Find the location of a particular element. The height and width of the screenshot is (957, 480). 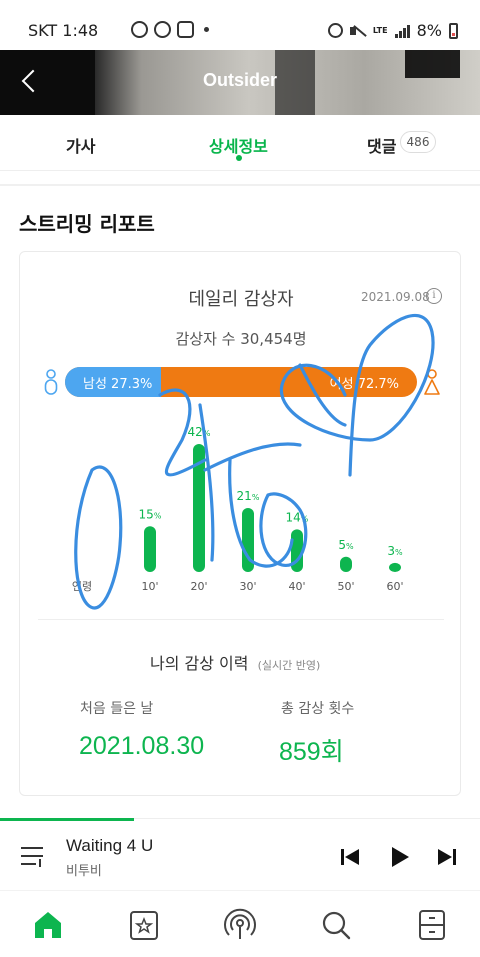

history-title-text: 나의 감상 이력 is located at coordinates (199, 663).